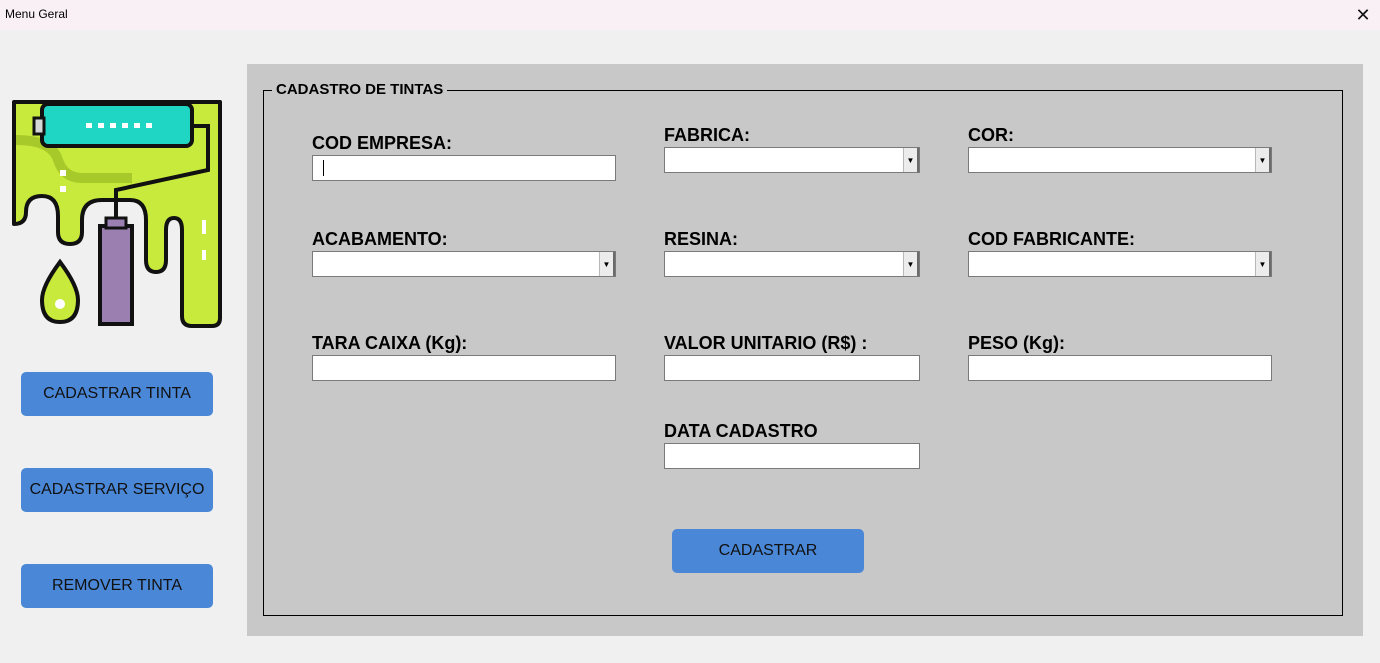 This screenshot has width=1380, height=663. What do you see at coordinates (117, 394) in the screenshot?
I see `cadastrar-tinta-button: CADASTRAR TINTA` at bounding box center [117, 394].